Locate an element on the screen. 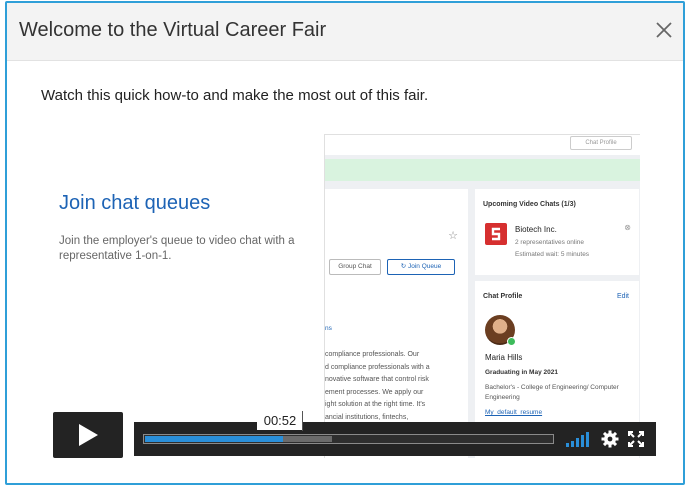 This screenshot has height=488, width=688. chat-profile-pill: Chat Profile is located at coordinates (601, 143).